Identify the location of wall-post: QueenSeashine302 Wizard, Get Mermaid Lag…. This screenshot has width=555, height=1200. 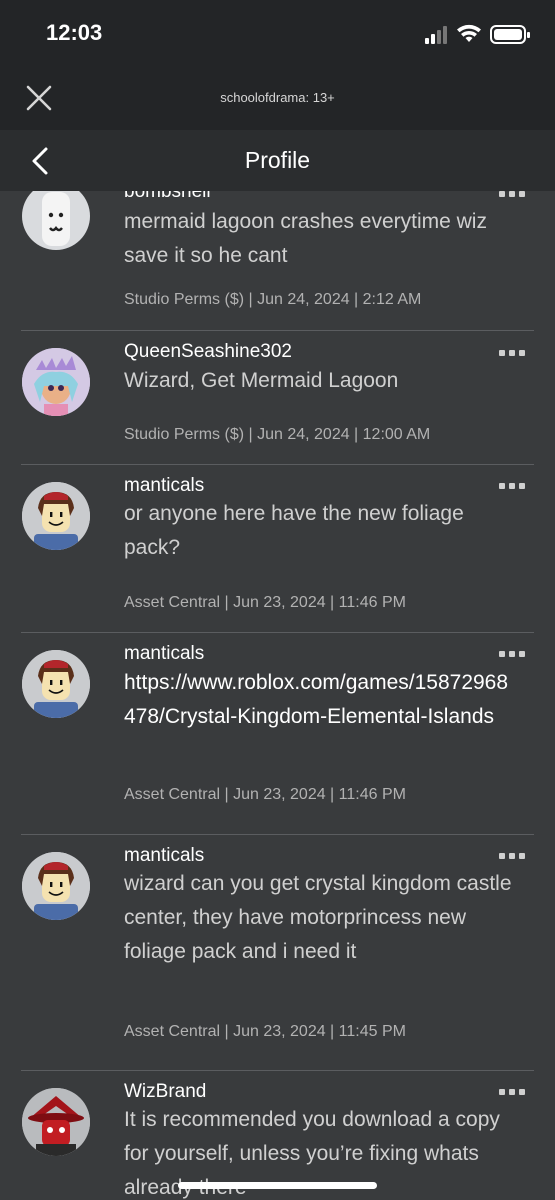
(277, 397).